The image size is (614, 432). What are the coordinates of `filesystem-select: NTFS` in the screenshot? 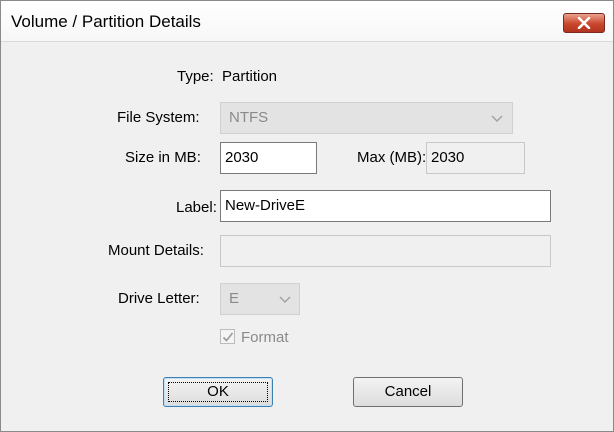 It's located at (366, 118).